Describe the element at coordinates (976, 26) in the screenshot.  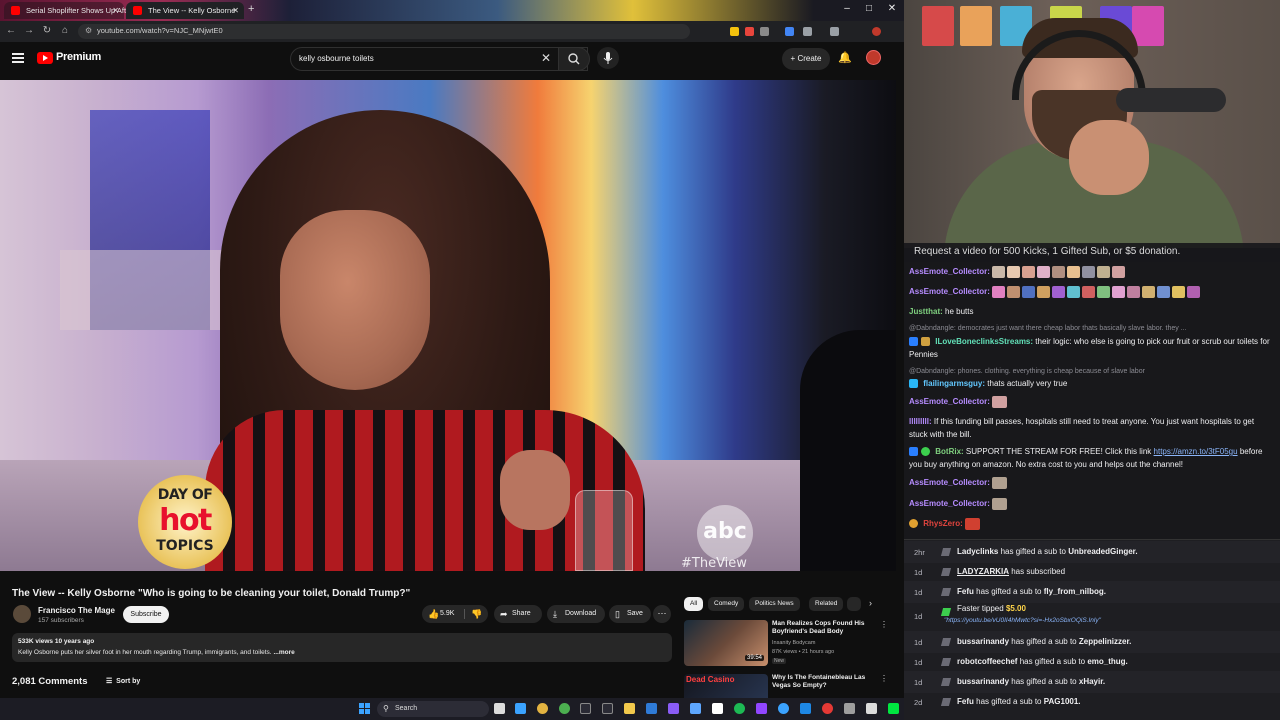
I see `wall-art` at that location.